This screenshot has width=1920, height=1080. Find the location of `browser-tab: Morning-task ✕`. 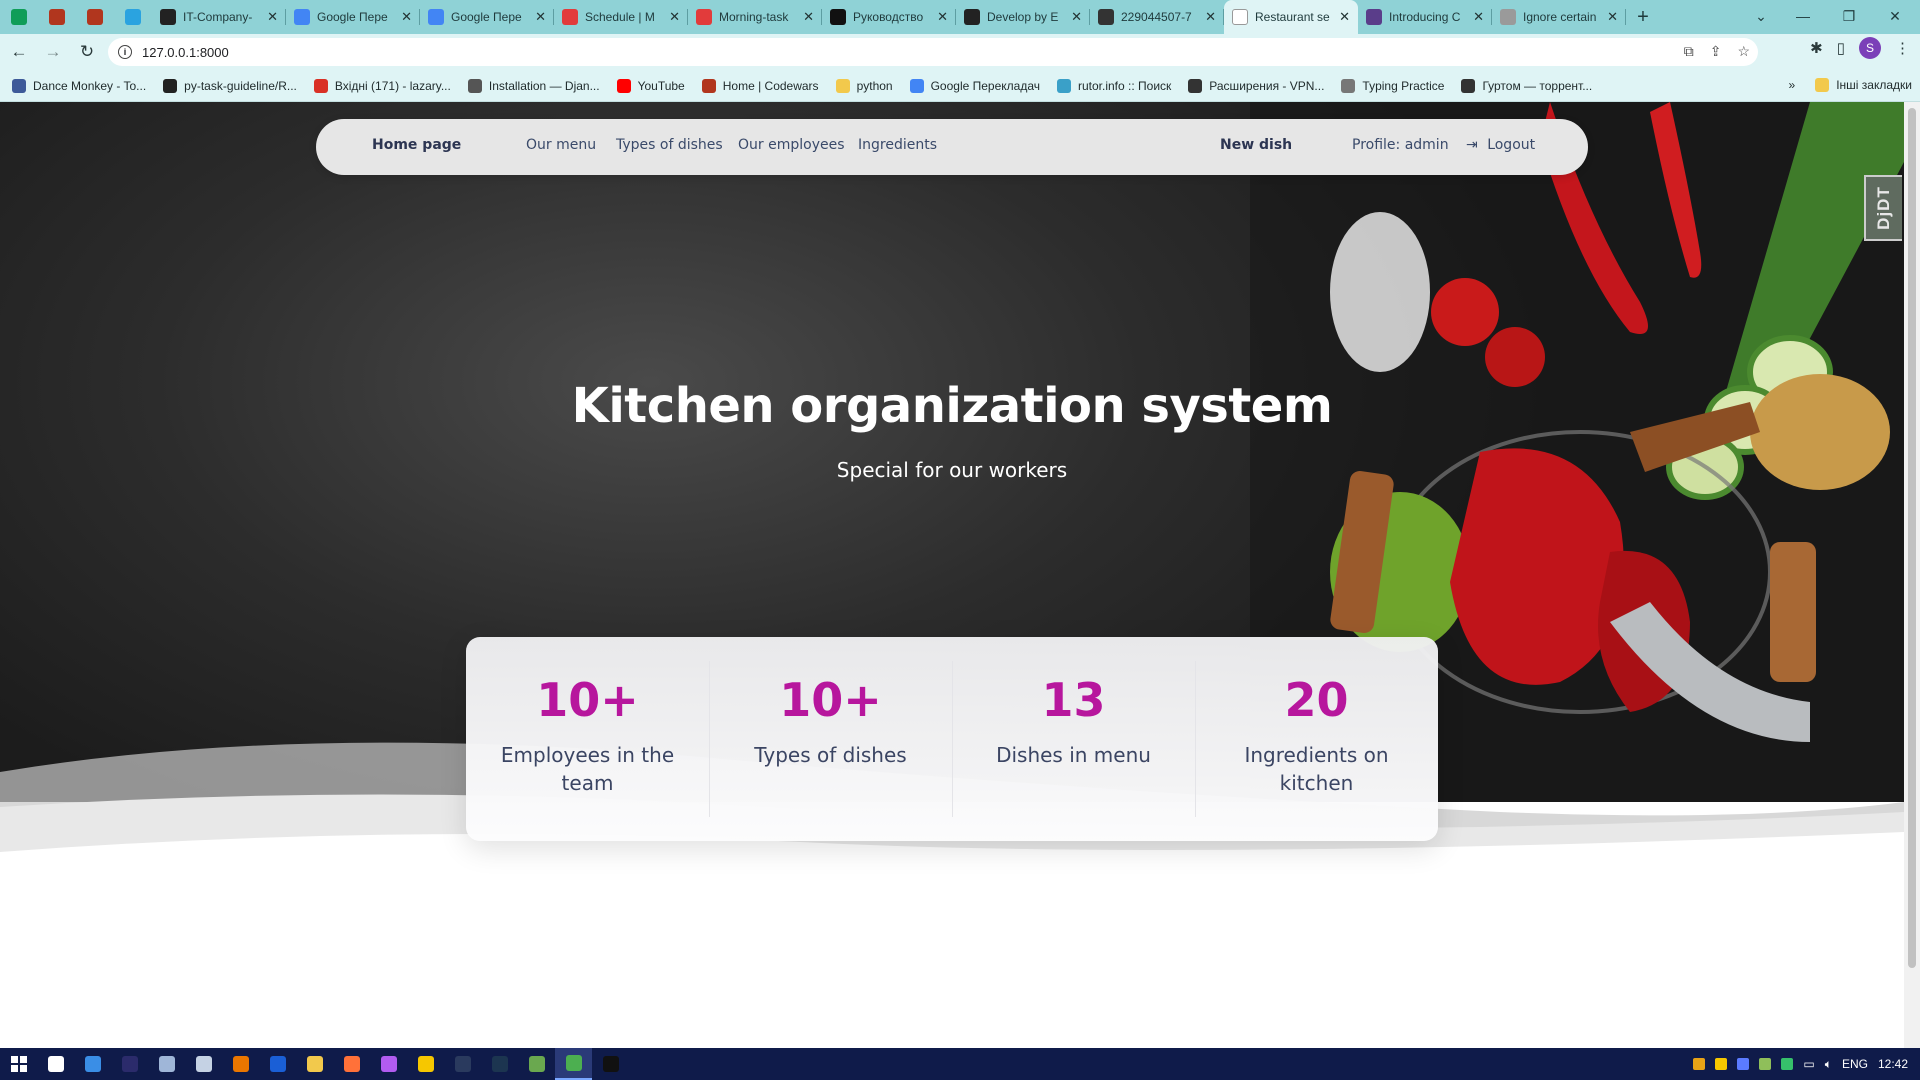

browser-tab: Morning-task ✕ is located at coordinates (755, 17).